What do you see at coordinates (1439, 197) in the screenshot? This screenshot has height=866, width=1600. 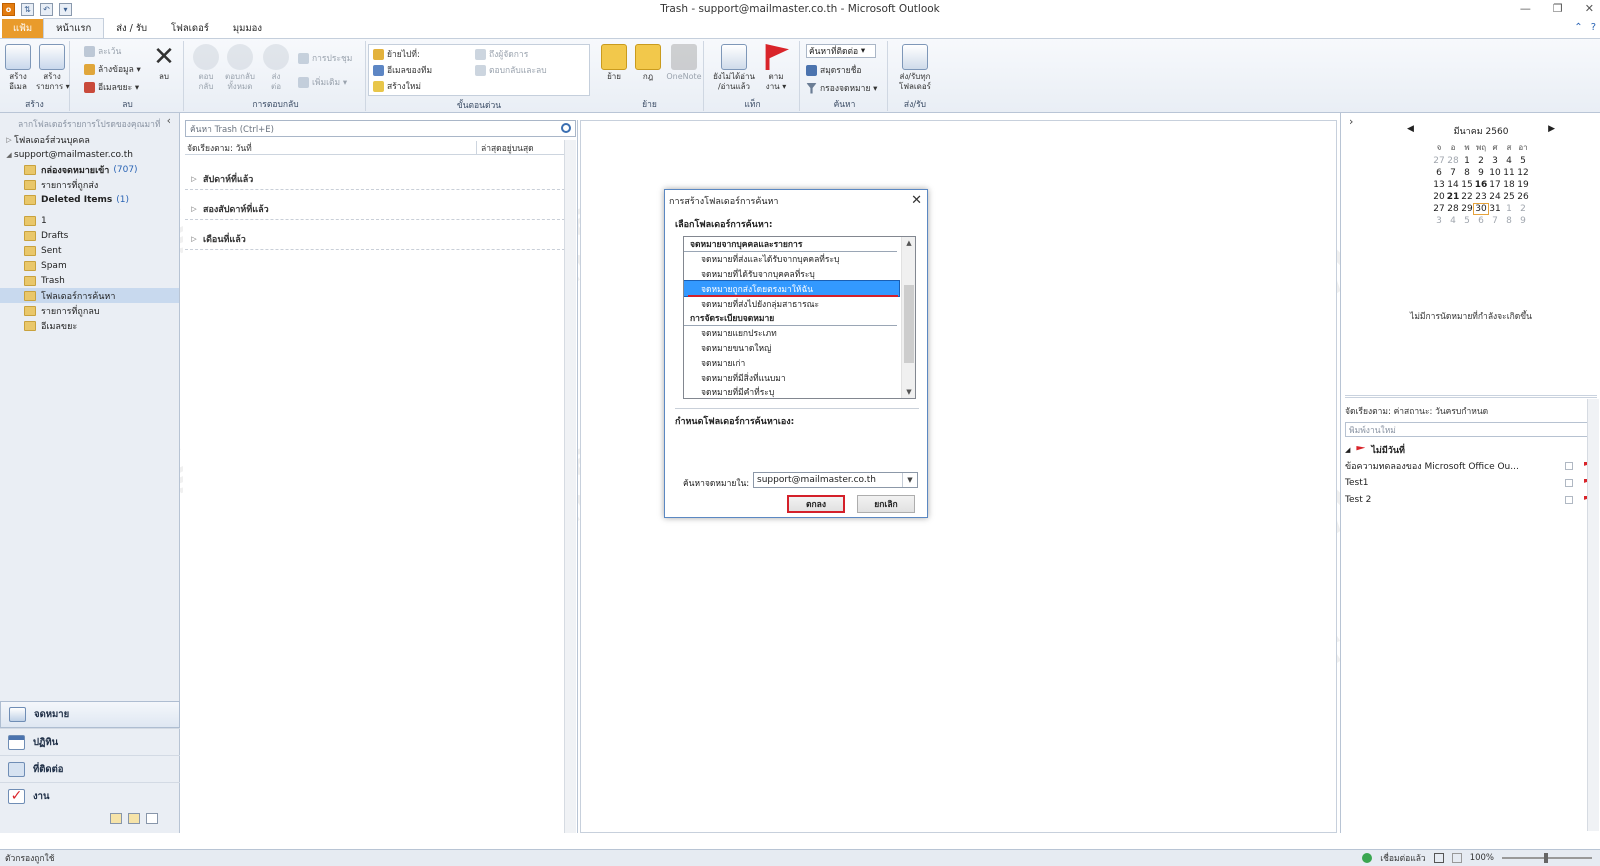 I see `calendar-day: 20` at bounding box center [1439, 197].